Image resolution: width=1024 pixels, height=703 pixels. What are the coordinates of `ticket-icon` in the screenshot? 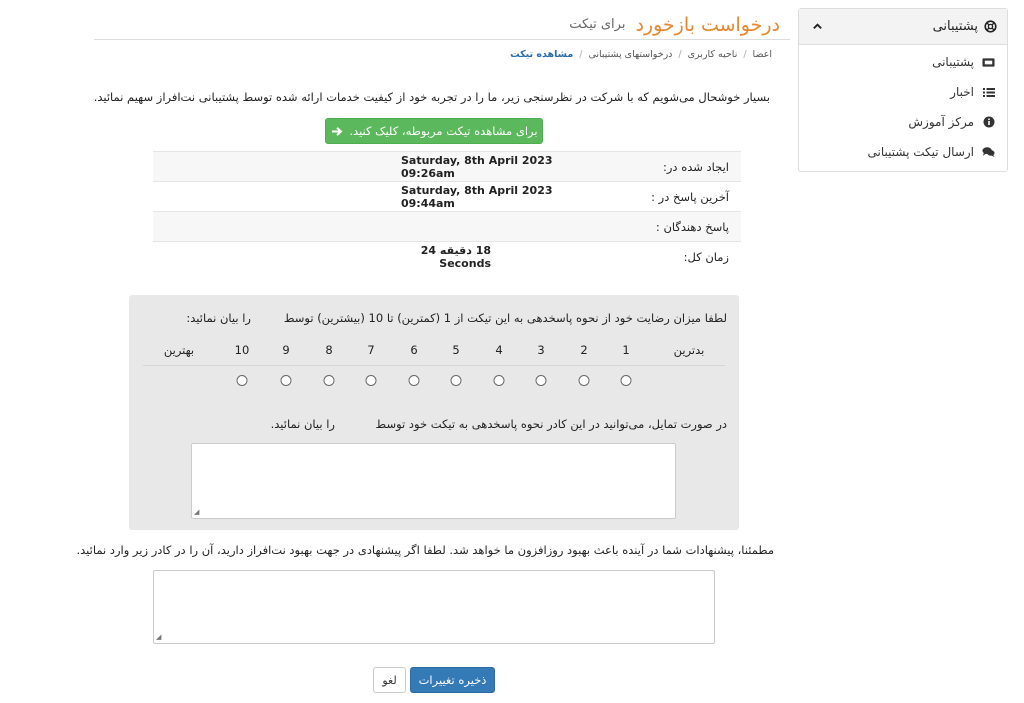 It's located at (988, 62).